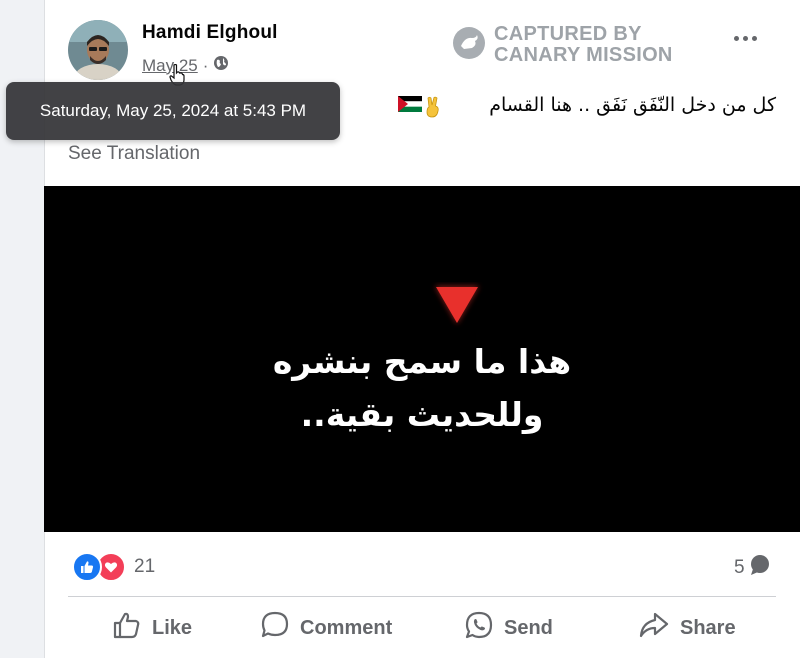 This screenshot has height=658, width=800. Describe the element at coordinates (185, 65) in the screenshot. I see `post-meta: May 25 ·` at that location.